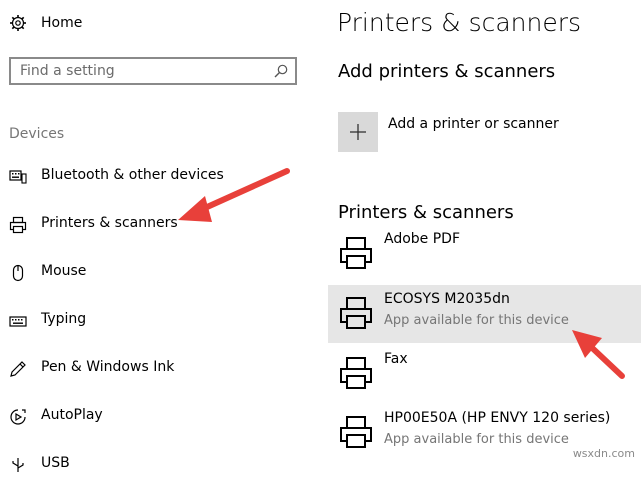  Describe the element at coordinates (484, 374) in the screenshot. I see `printer-item-fax: Fax` at that location.